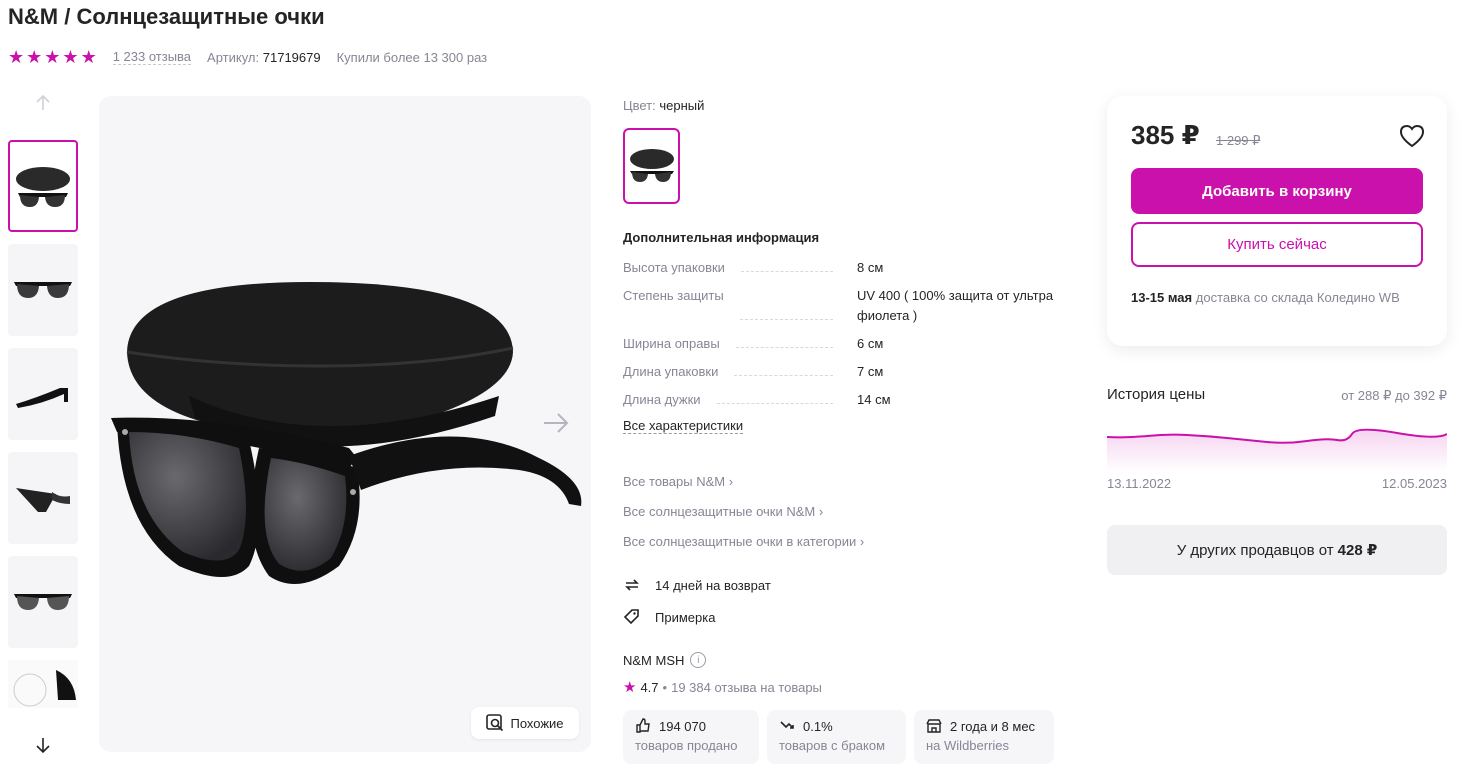  I want to click on model-image, so click(43, 684).